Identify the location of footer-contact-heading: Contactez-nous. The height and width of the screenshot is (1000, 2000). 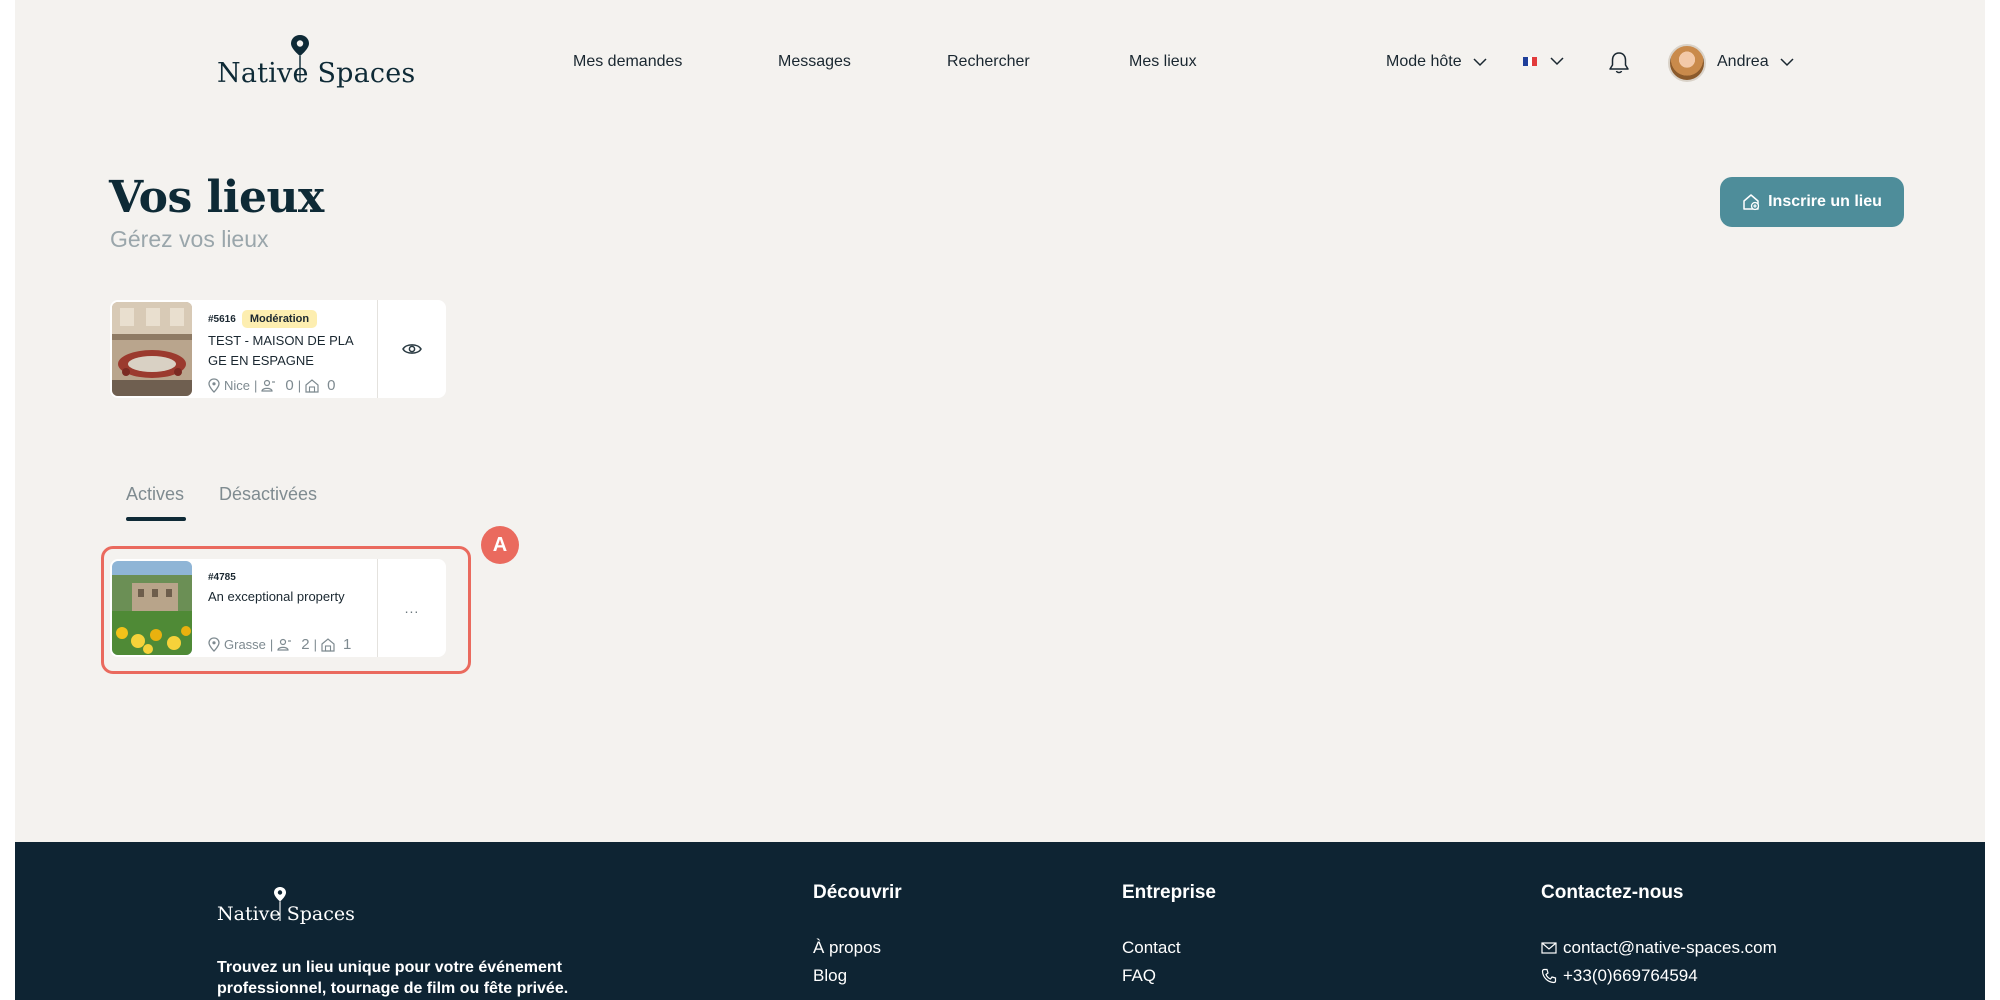
(1612, 892).